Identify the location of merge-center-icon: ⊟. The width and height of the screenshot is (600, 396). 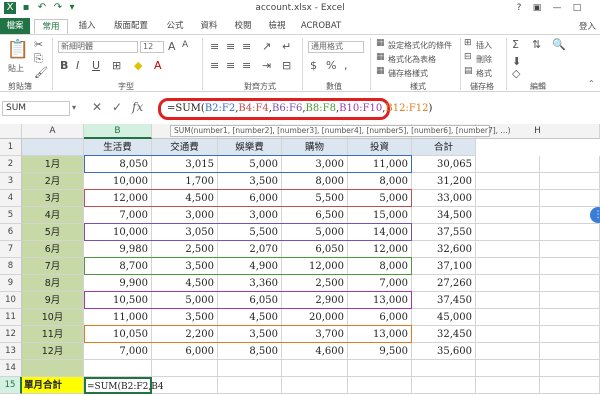
(286, 65).